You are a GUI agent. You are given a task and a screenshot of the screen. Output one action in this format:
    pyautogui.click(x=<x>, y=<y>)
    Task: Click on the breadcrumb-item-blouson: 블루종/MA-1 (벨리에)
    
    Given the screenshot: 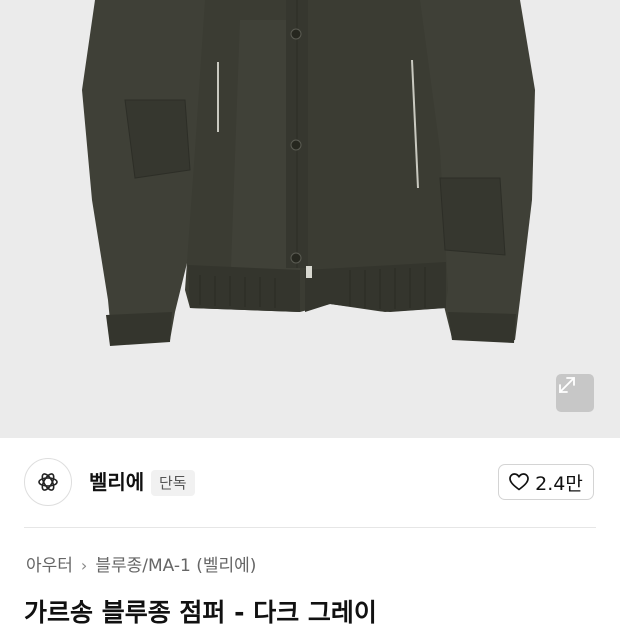 What is the action you would take?
    pyautogui.click(x=175, y=566)
    